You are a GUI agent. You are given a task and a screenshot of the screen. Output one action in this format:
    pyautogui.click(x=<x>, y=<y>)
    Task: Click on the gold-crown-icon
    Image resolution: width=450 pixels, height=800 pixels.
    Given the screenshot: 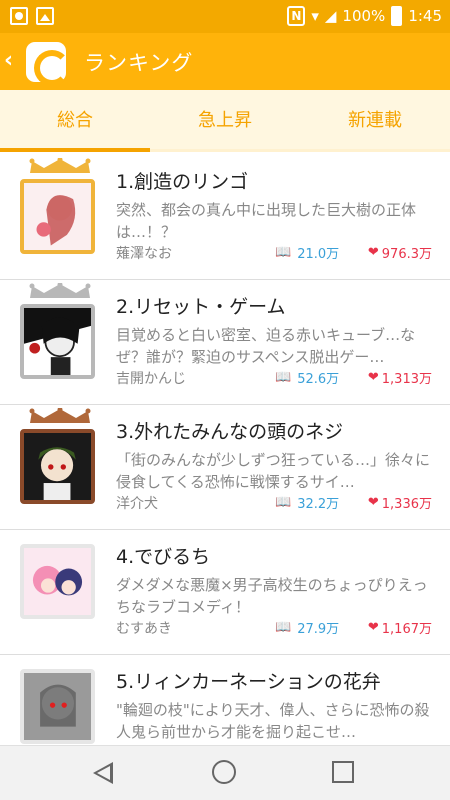 What is the action you would take?
    pyautogui.click(x=60, y=165)
    